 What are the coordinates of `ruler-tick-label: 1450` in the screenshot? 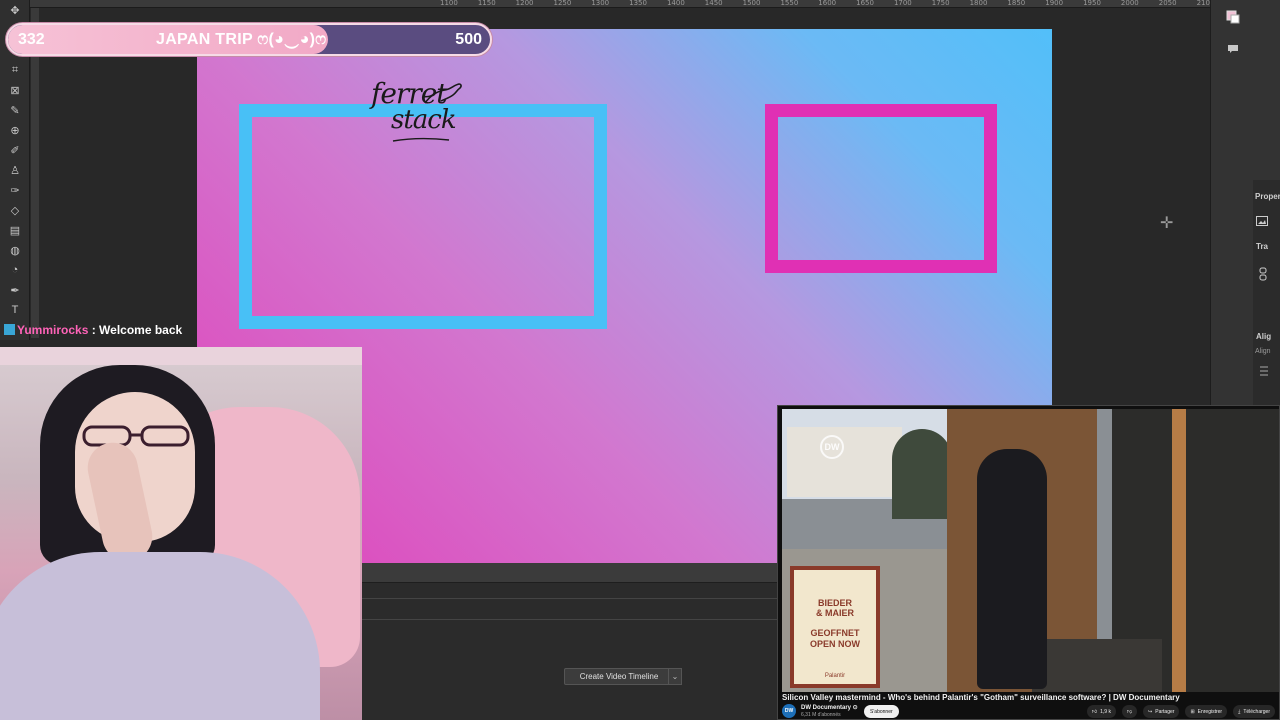 It's located at (713, 3).